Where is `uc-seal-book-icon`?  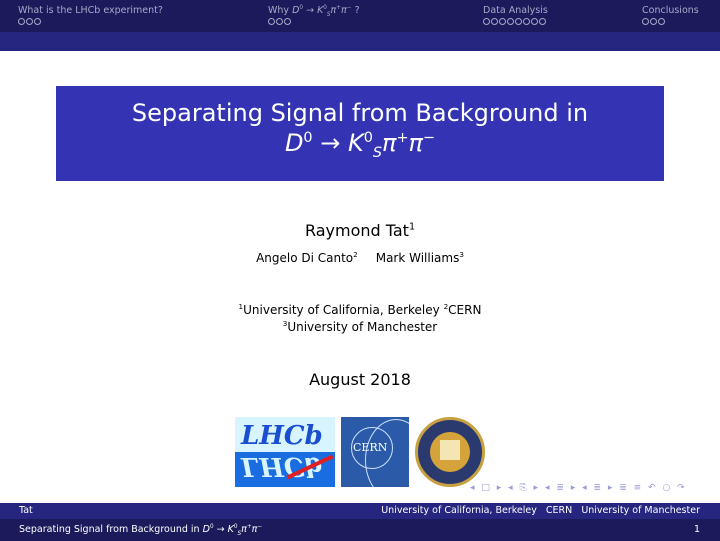
uc-seal-book-icon is located at coordinates (450, 450).